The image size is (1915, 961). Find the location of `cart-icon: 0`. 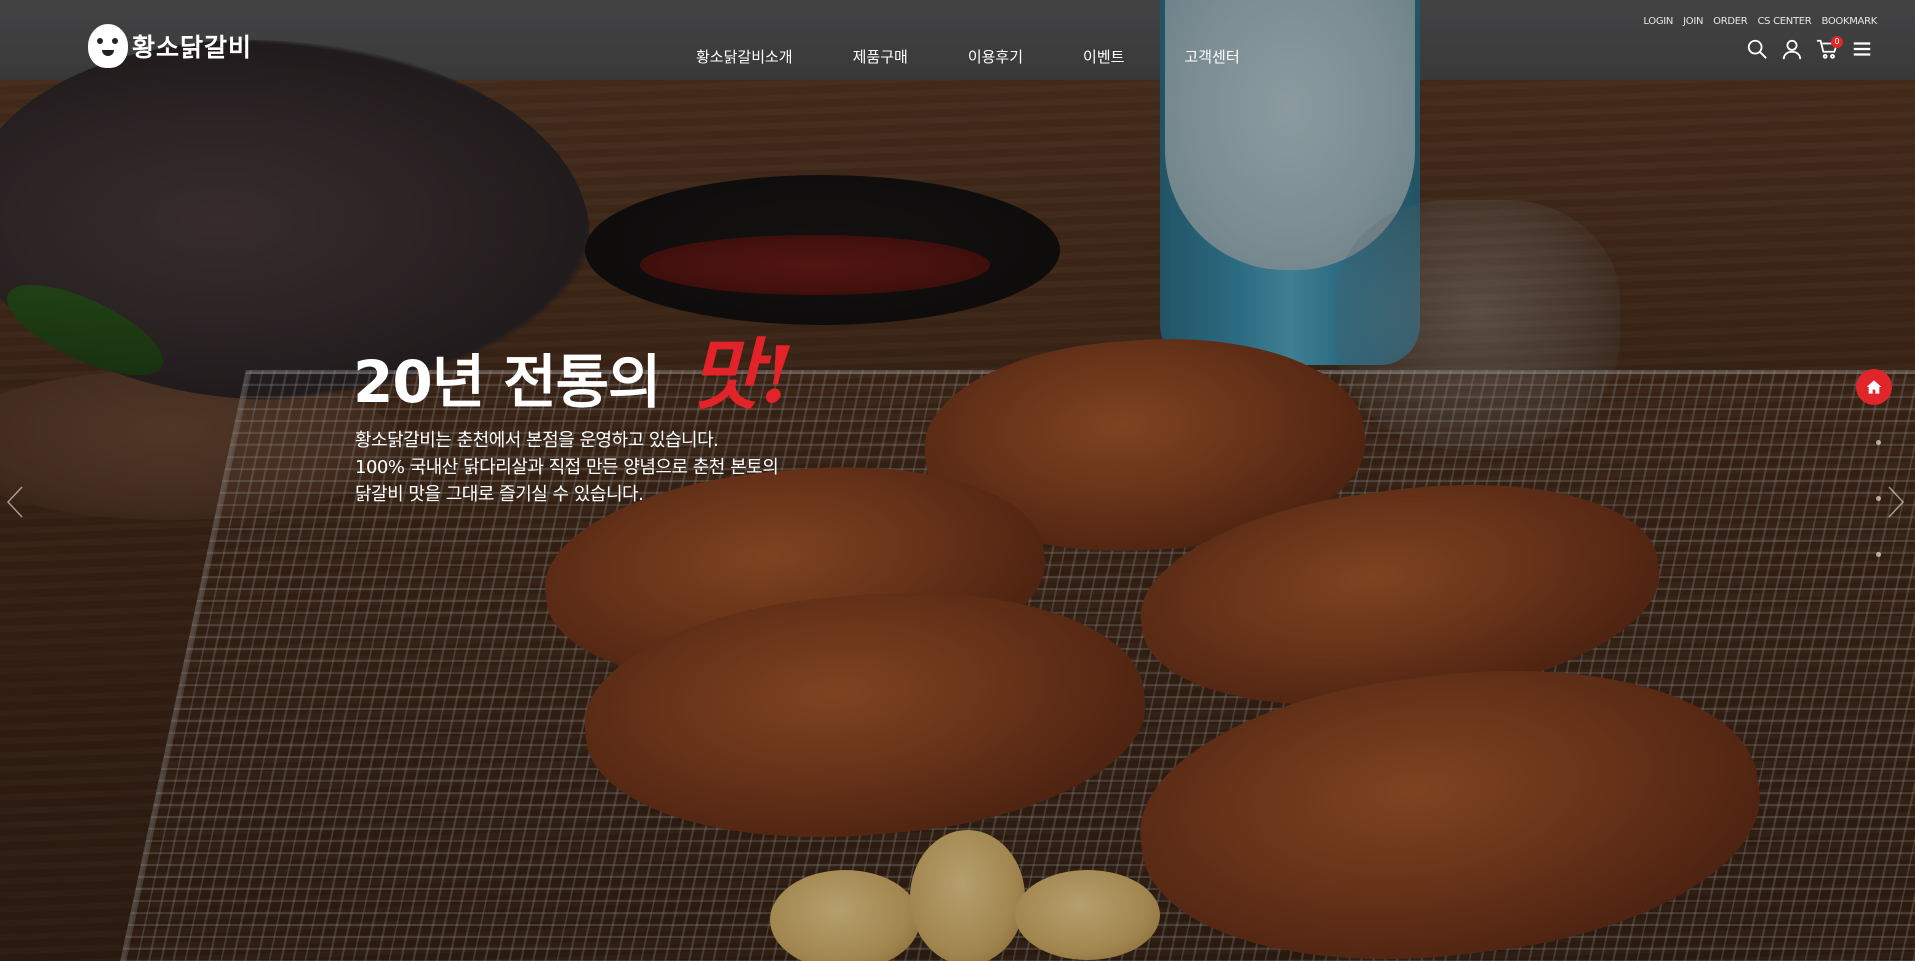

cart-icon: 0 is located at coordinates (1829, 48).